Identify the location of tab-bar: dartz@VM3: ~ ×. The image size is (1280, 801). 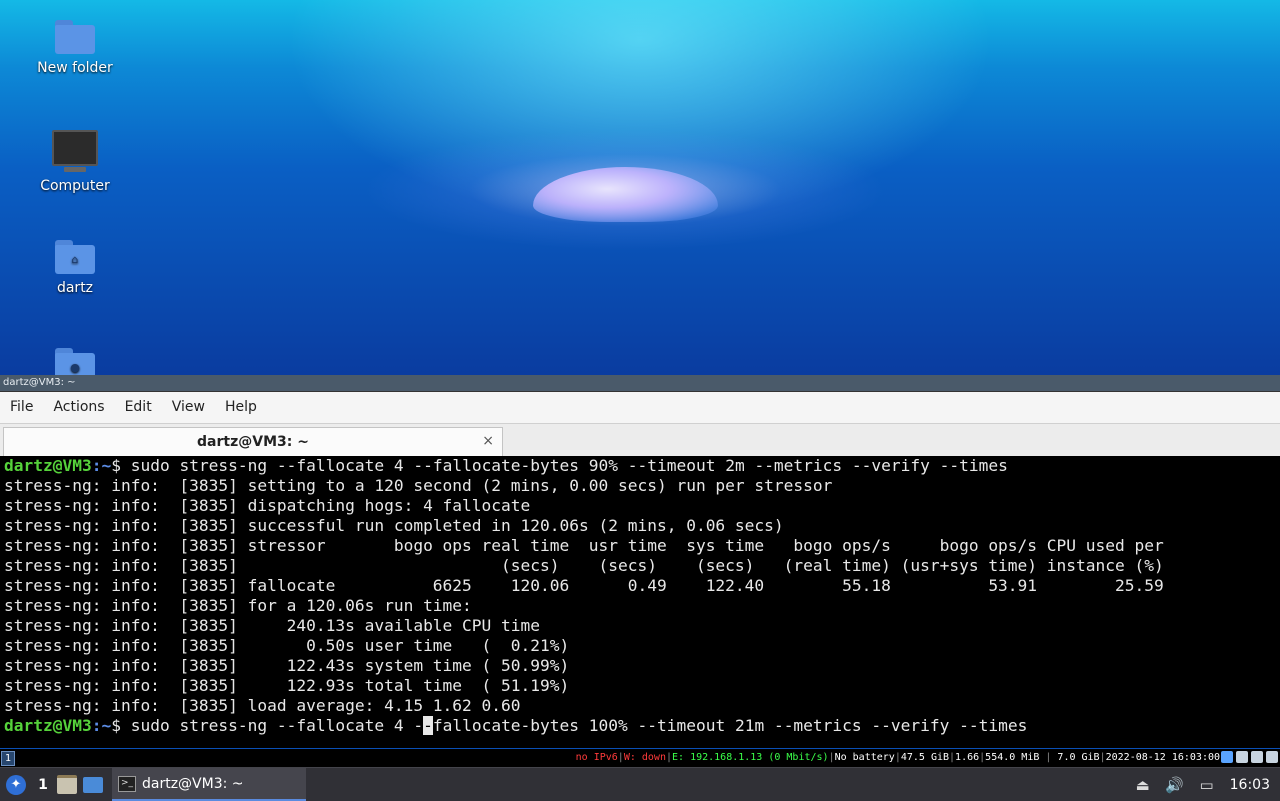
(640, 441).